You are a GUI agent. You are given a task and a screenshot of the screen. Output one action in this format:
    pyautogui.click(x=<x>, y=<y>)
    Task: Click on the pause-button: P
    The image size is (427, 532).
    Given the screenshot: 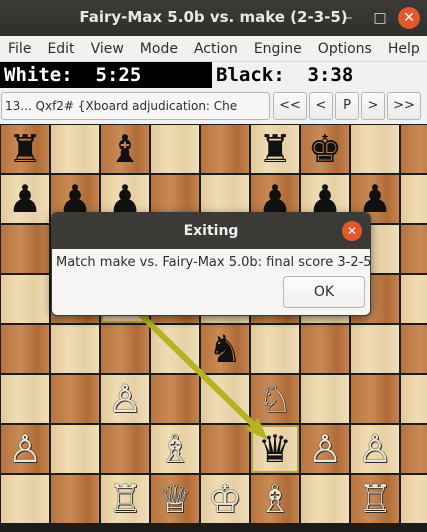 What is the action you would take?
    pyautogui.click(x=347, y=106)
    